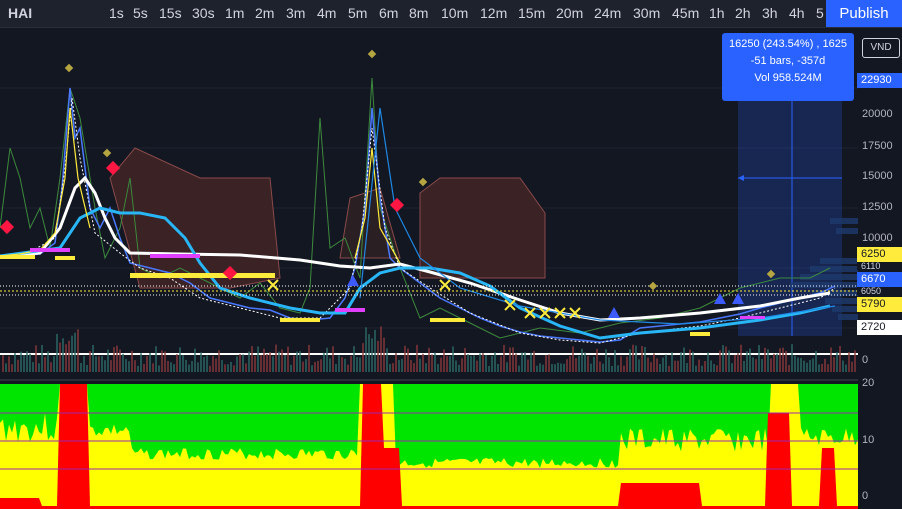  Describe the element at coordinates (388, 13) in the screenshot. I see `timeframe-6m: 6m` at that location.